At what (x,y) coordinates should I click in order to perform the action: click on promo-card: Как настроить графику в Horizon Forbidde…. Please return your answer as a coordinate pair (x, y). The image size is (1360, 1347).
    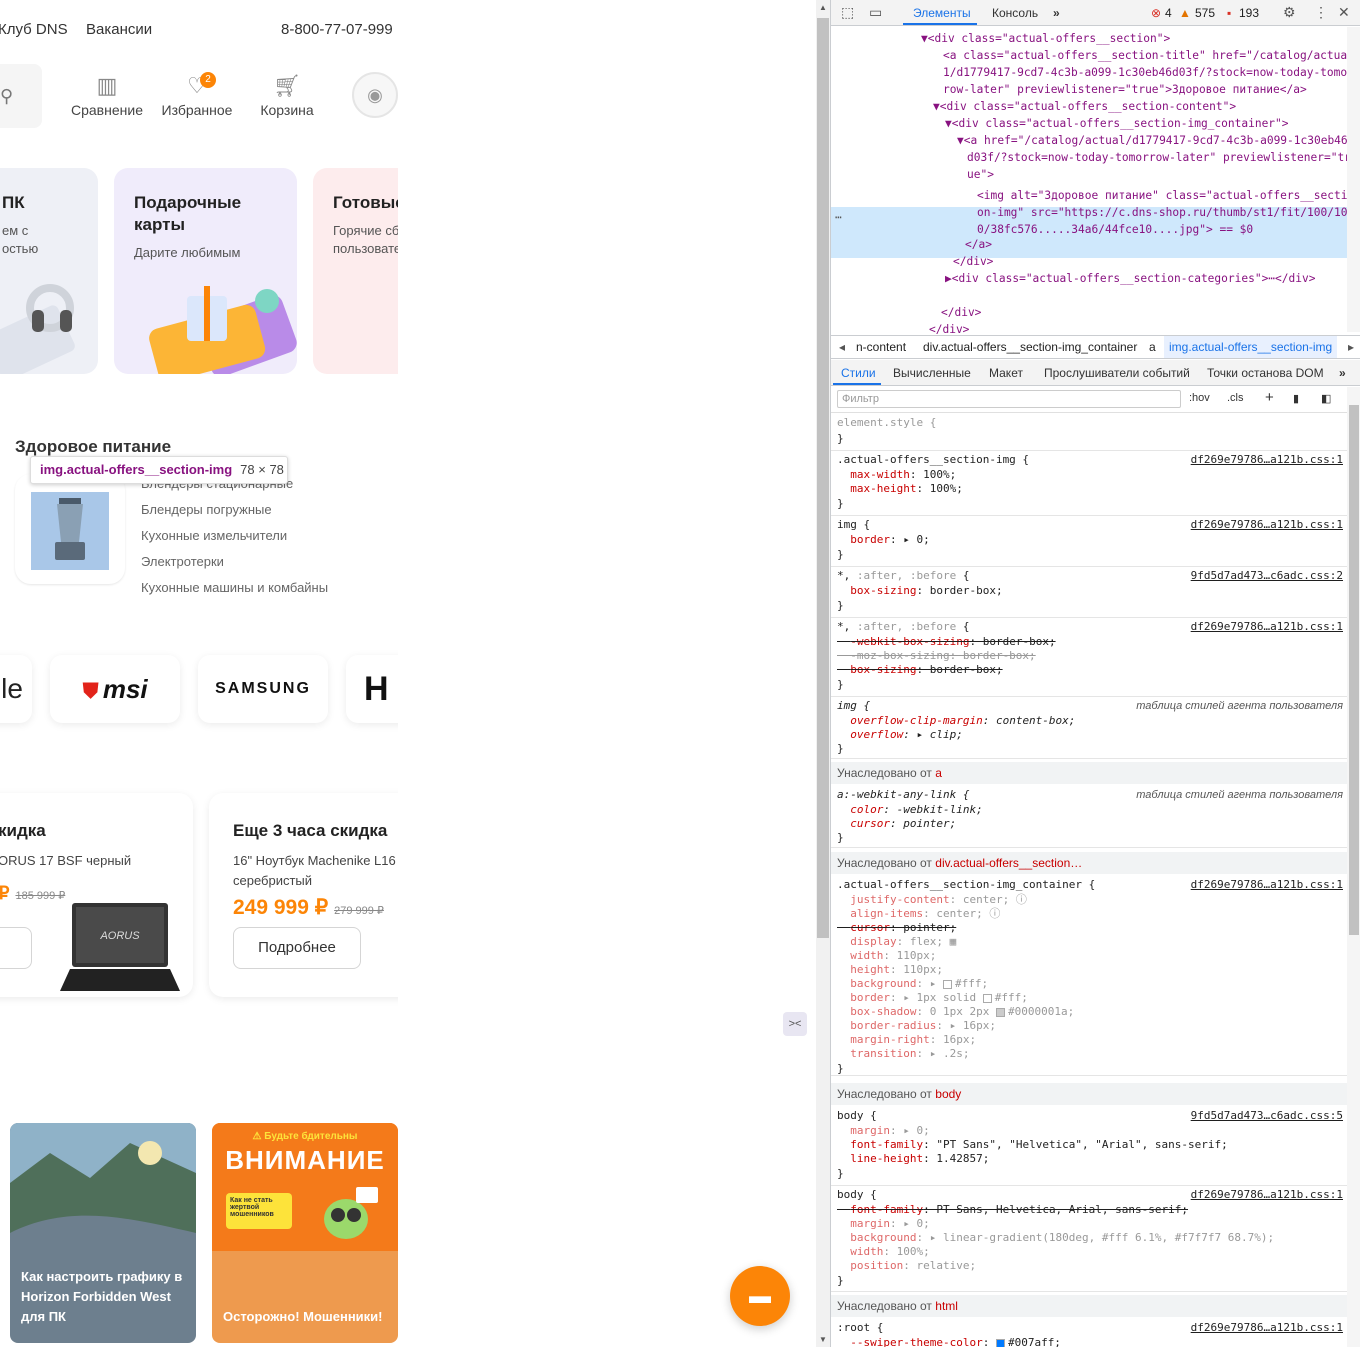
    Looking at the image, I should click on (103, 1233).